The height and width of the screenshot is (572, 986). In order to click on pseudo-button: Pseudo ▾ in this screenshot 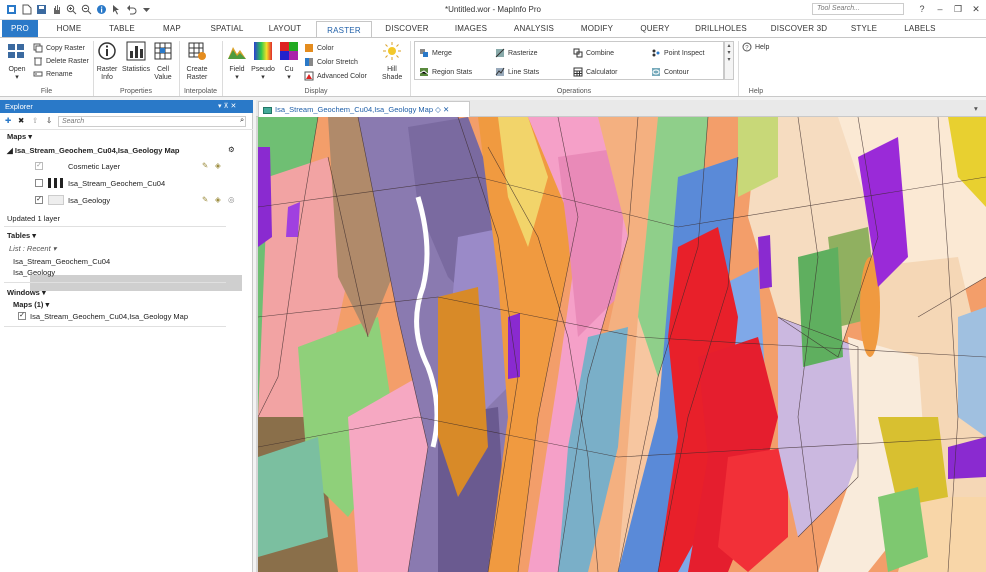, I will do `click(263, 61)`.